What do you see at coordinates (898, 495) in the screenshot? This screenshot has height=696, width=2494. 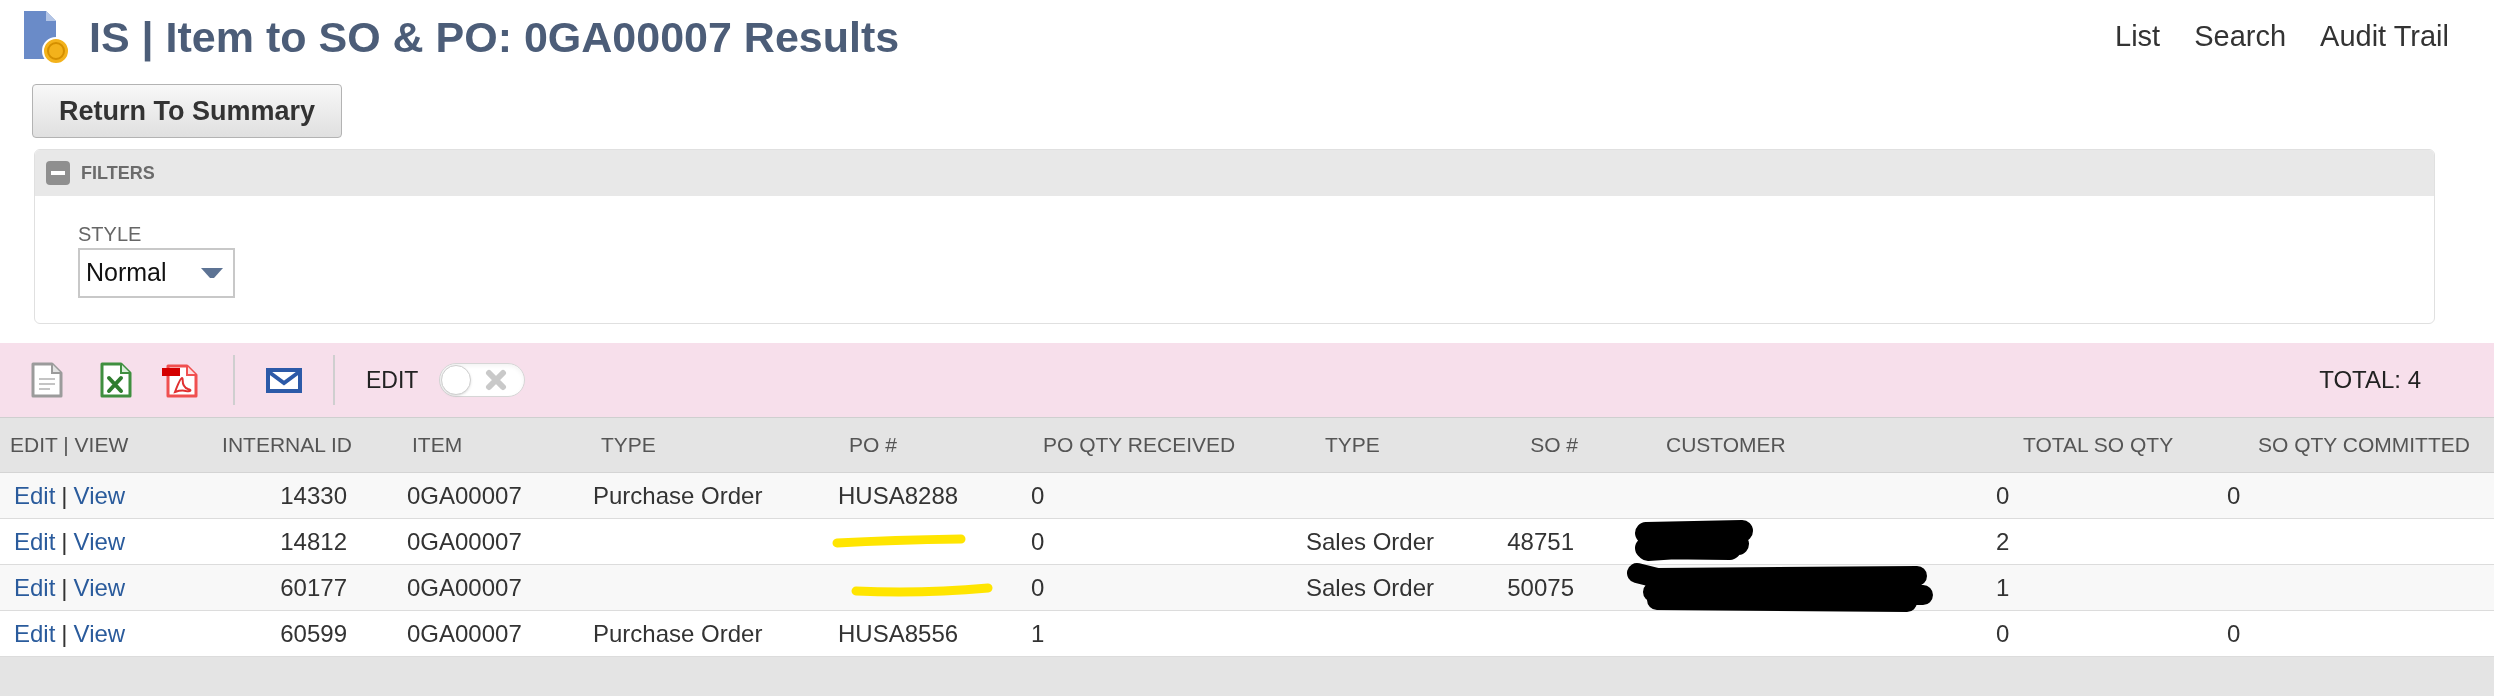 I see `po-number-text: HUSA8288` at bounding box center [898, 495].